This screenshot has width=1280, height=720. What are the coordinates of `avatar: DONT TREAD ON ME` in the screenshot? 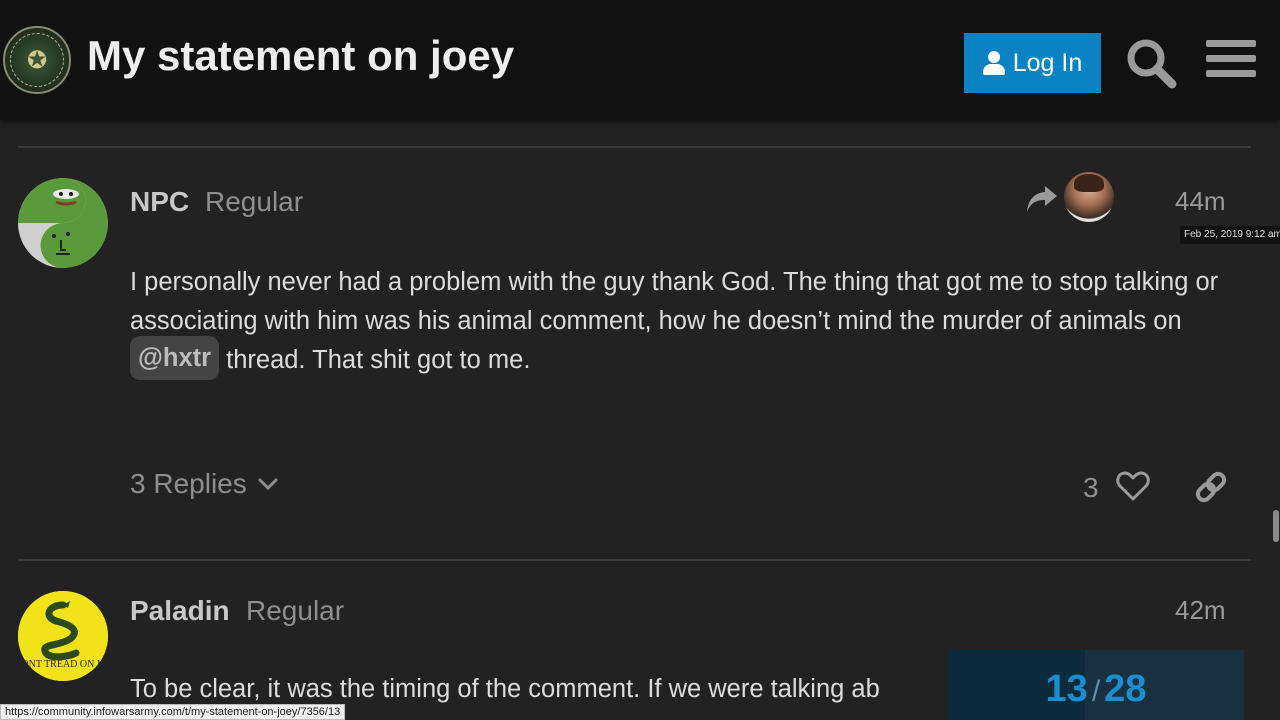 It's located at (63, 636).